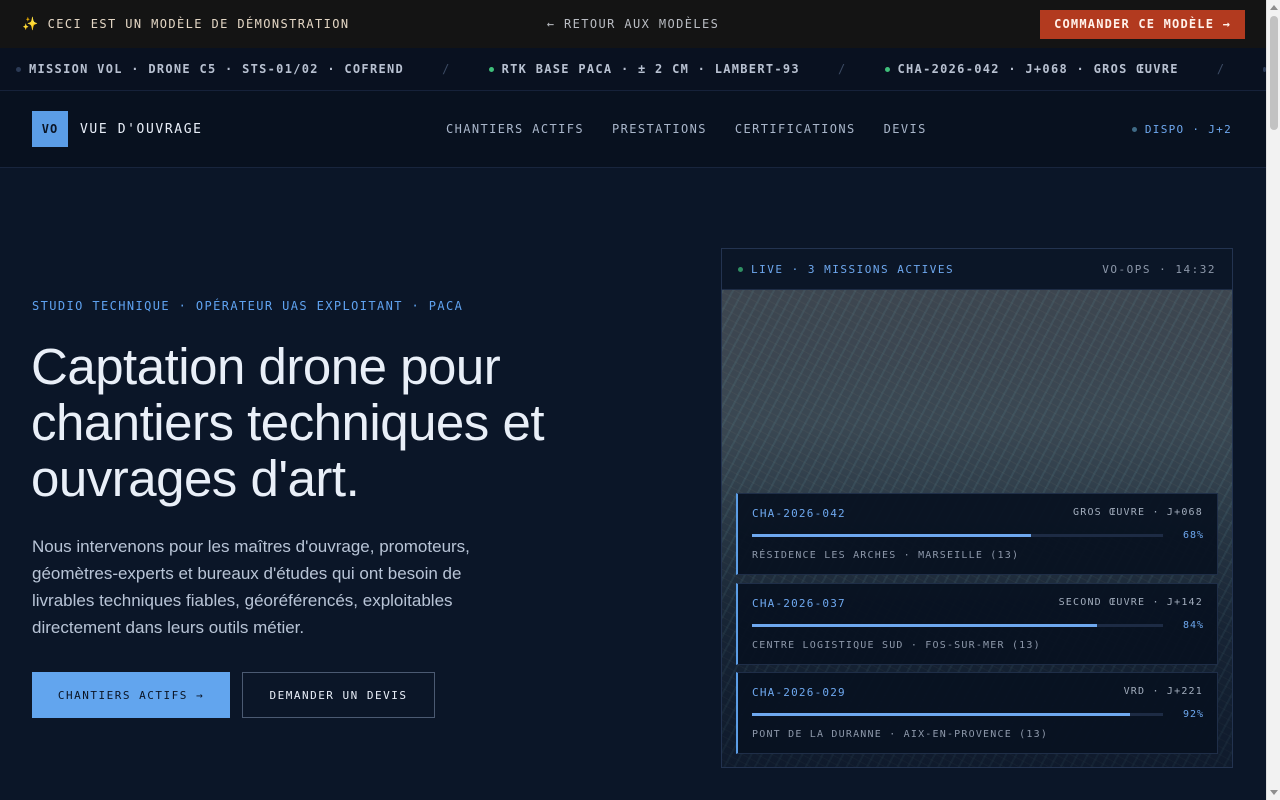 This screenshot has height=800, width=1280. Describe the element at coordinates (1193, 714) in the screenshot. I see `mission-progress-label: 92%` at that location.